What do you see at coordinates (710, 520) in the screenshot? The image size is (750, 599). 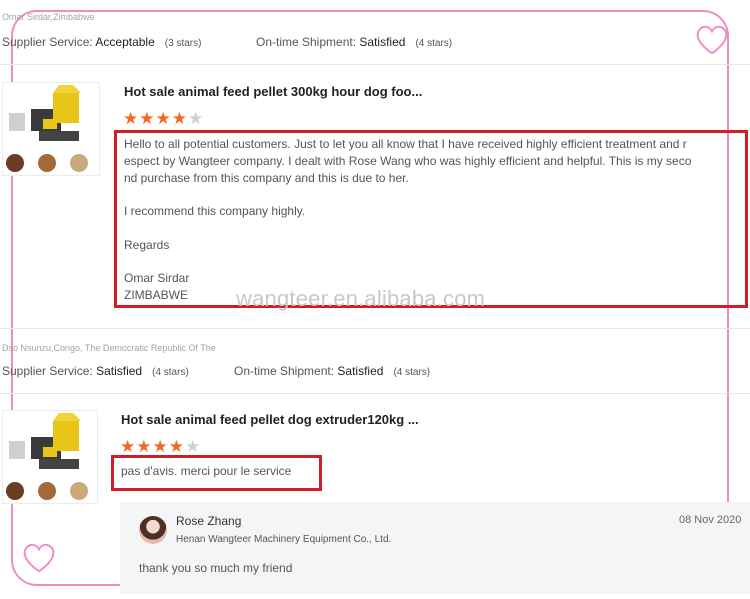 I see `reply-date: 08 Nov 2020` at bounding box center [710, 520].